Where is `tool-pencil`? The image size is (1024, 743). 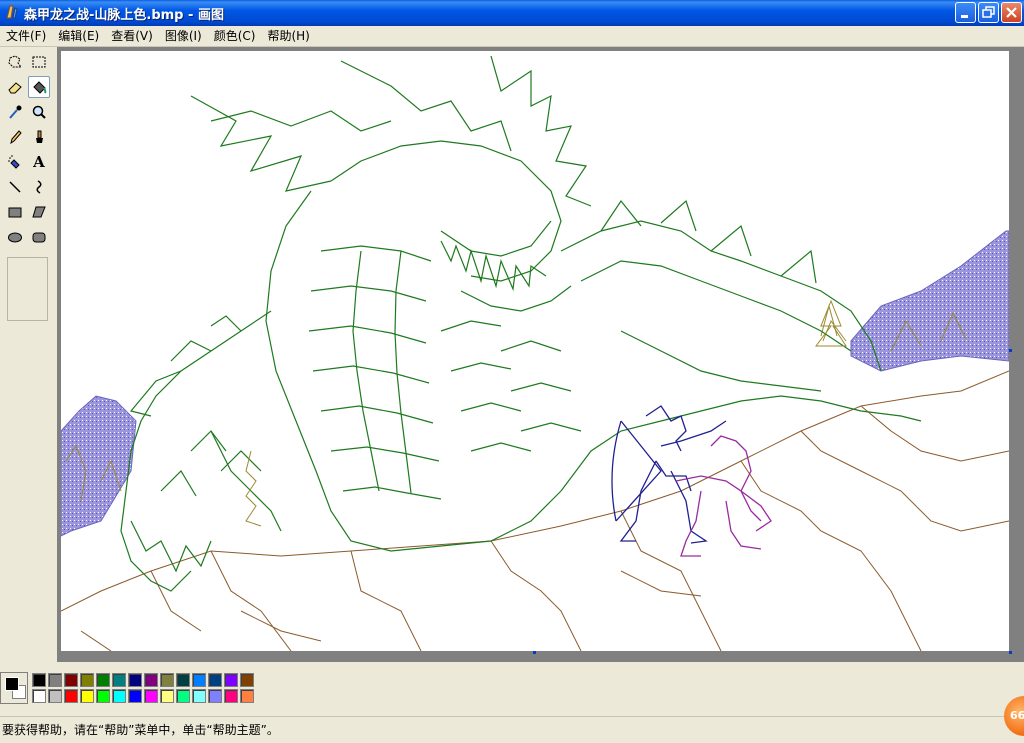
tool-pencil is located at coordinates (15, 137).